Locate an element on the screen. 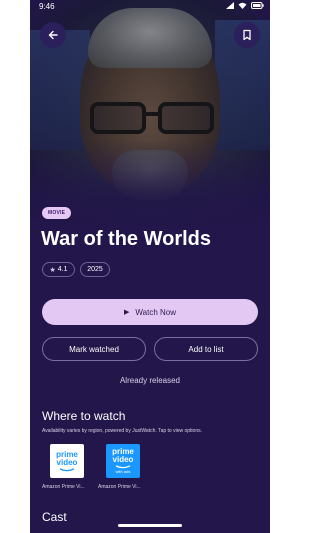 Image resolution: width=320 pixels, height=533 pixels. watch-now-label: Watch Now is located at coordinates (155, 312).